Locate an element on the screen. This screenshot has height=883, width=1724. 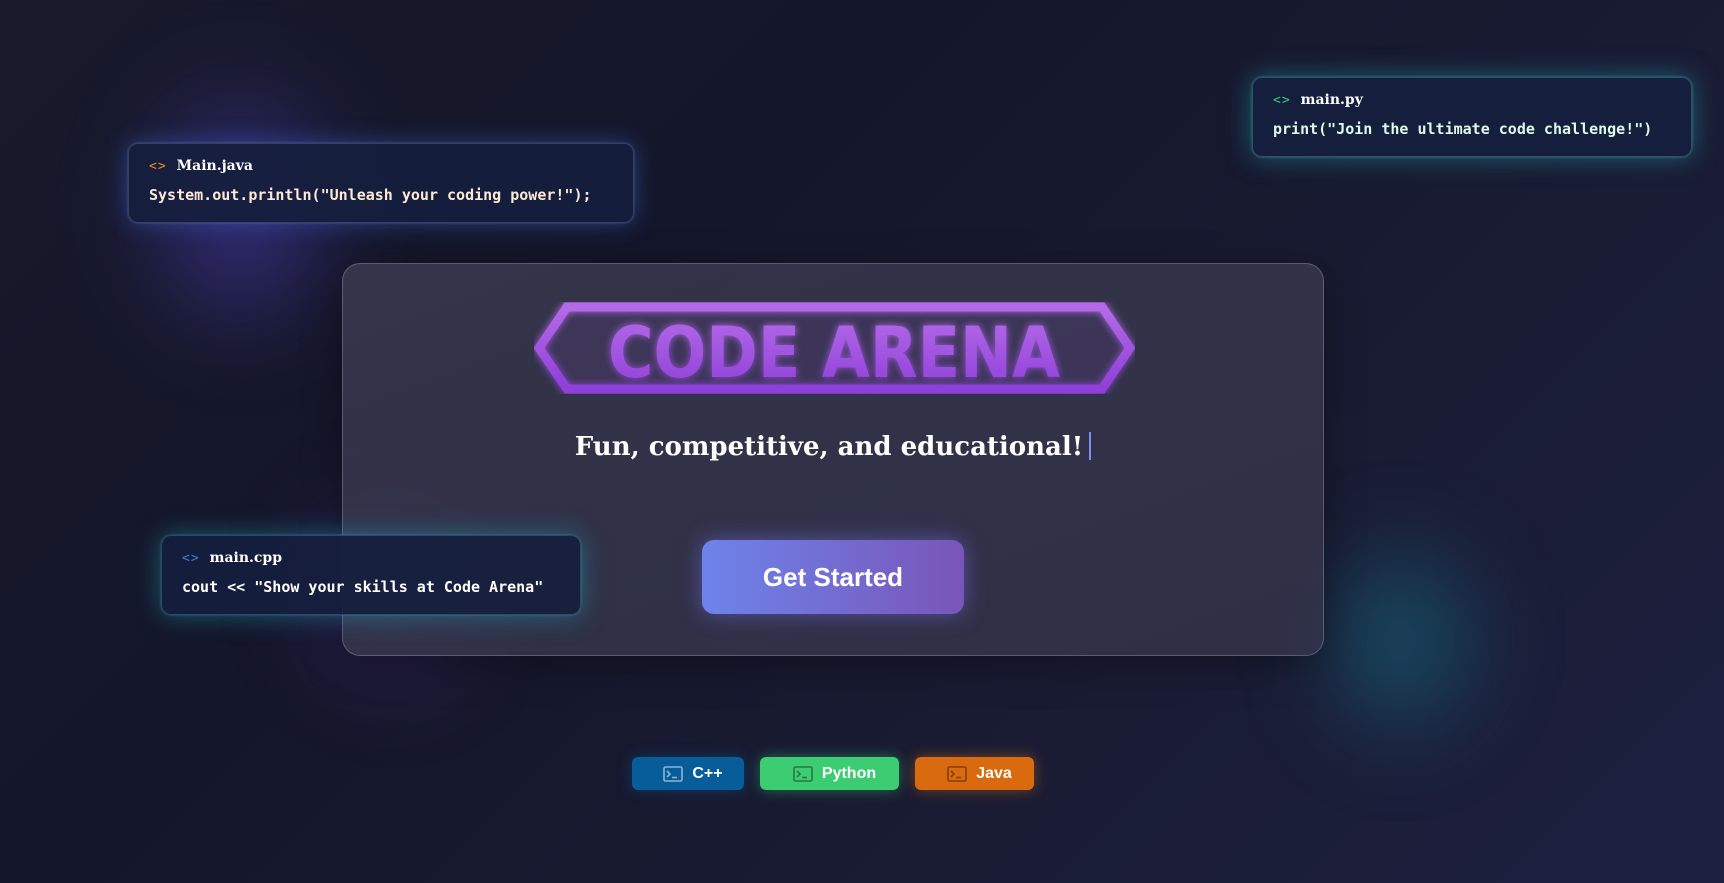
tagline-text: Fun, competitive, and educational! is located at coordinates (829, 447).